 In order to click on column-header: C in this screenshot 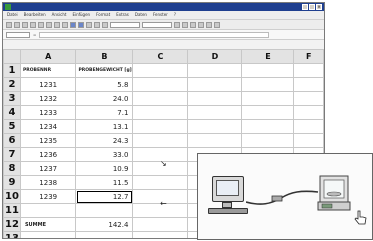, I will do `click(160, 56)`.